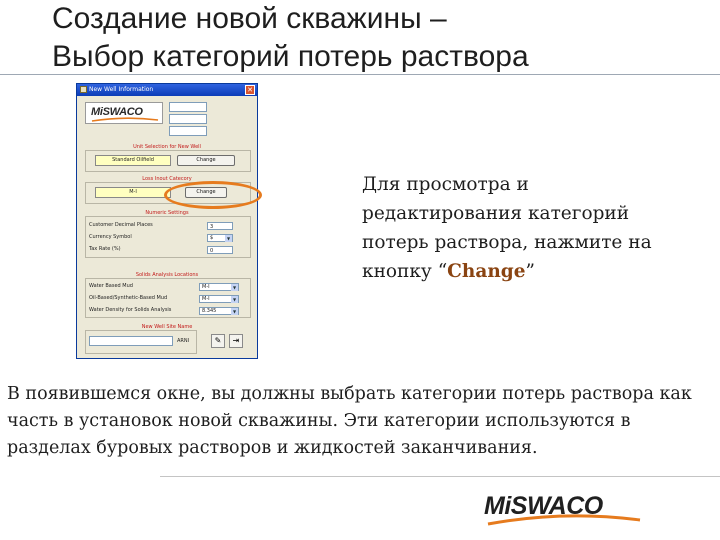 This screenshot has width=720, height=540. I want to click on dialog-title: New Well Information, so click(121, 89).